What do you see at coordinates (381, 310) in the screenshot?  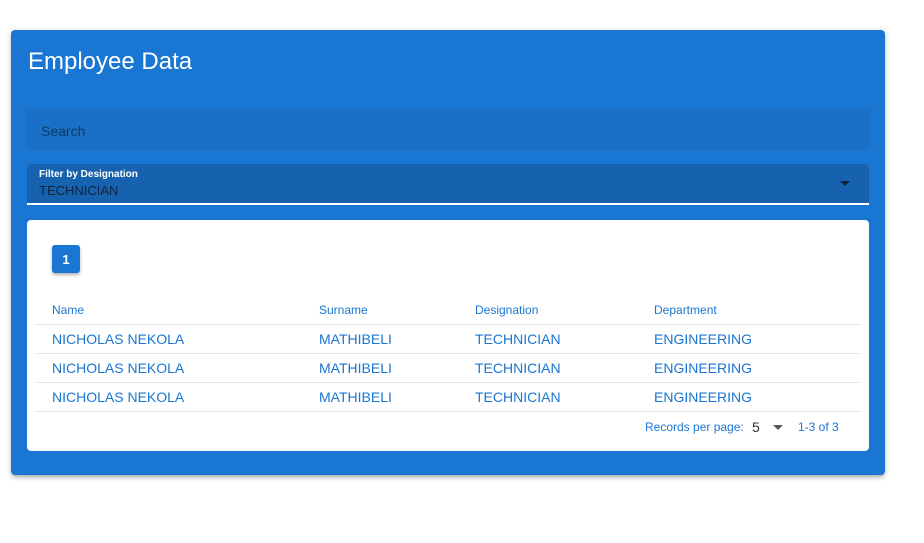 I see `column-header-surname: Surname` at bounding box center [381, 310].